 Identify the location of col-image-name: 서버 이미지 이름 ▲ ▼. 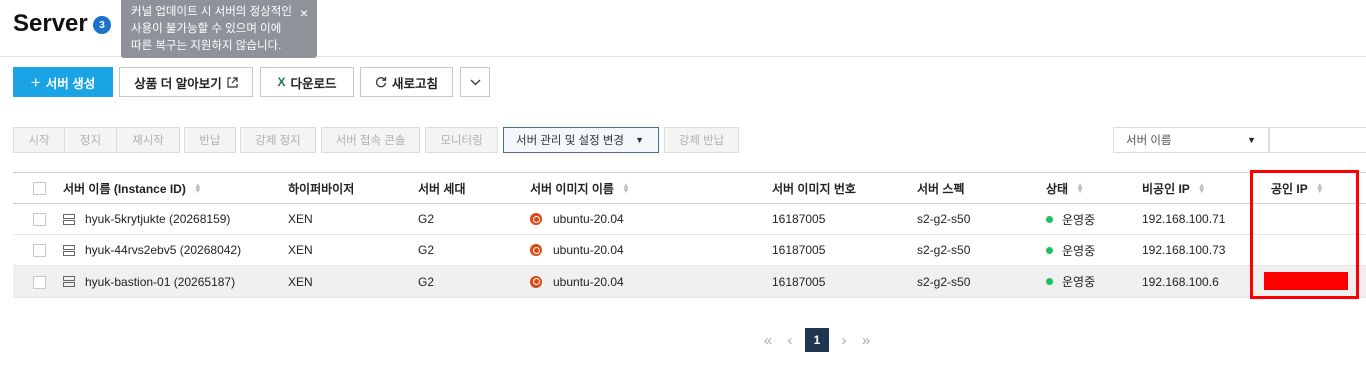
(580, 188).